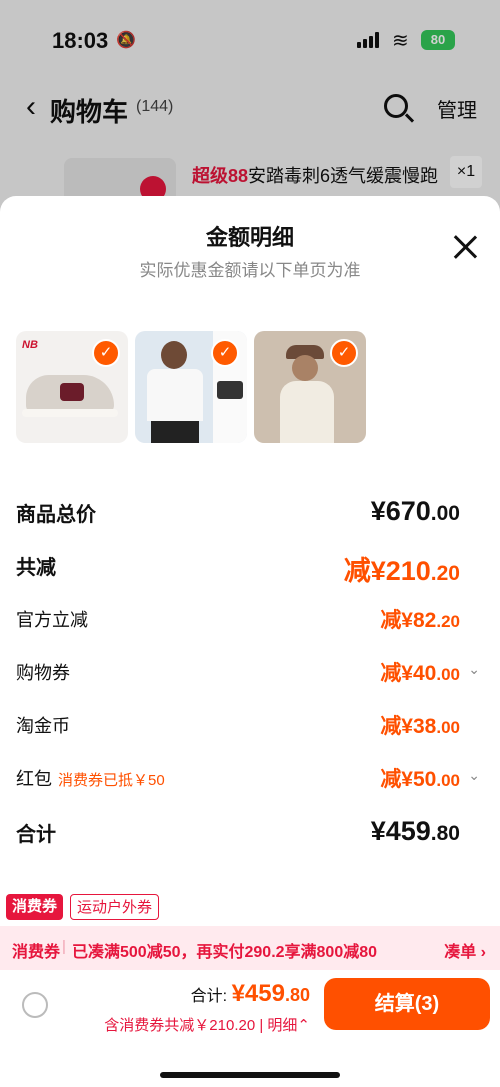 This screenshot has height=1087, width=500. I want to click on row-red-packet: 红包 消费券已抵￥50 减¥50.00 ⌄, so click(250, 778).